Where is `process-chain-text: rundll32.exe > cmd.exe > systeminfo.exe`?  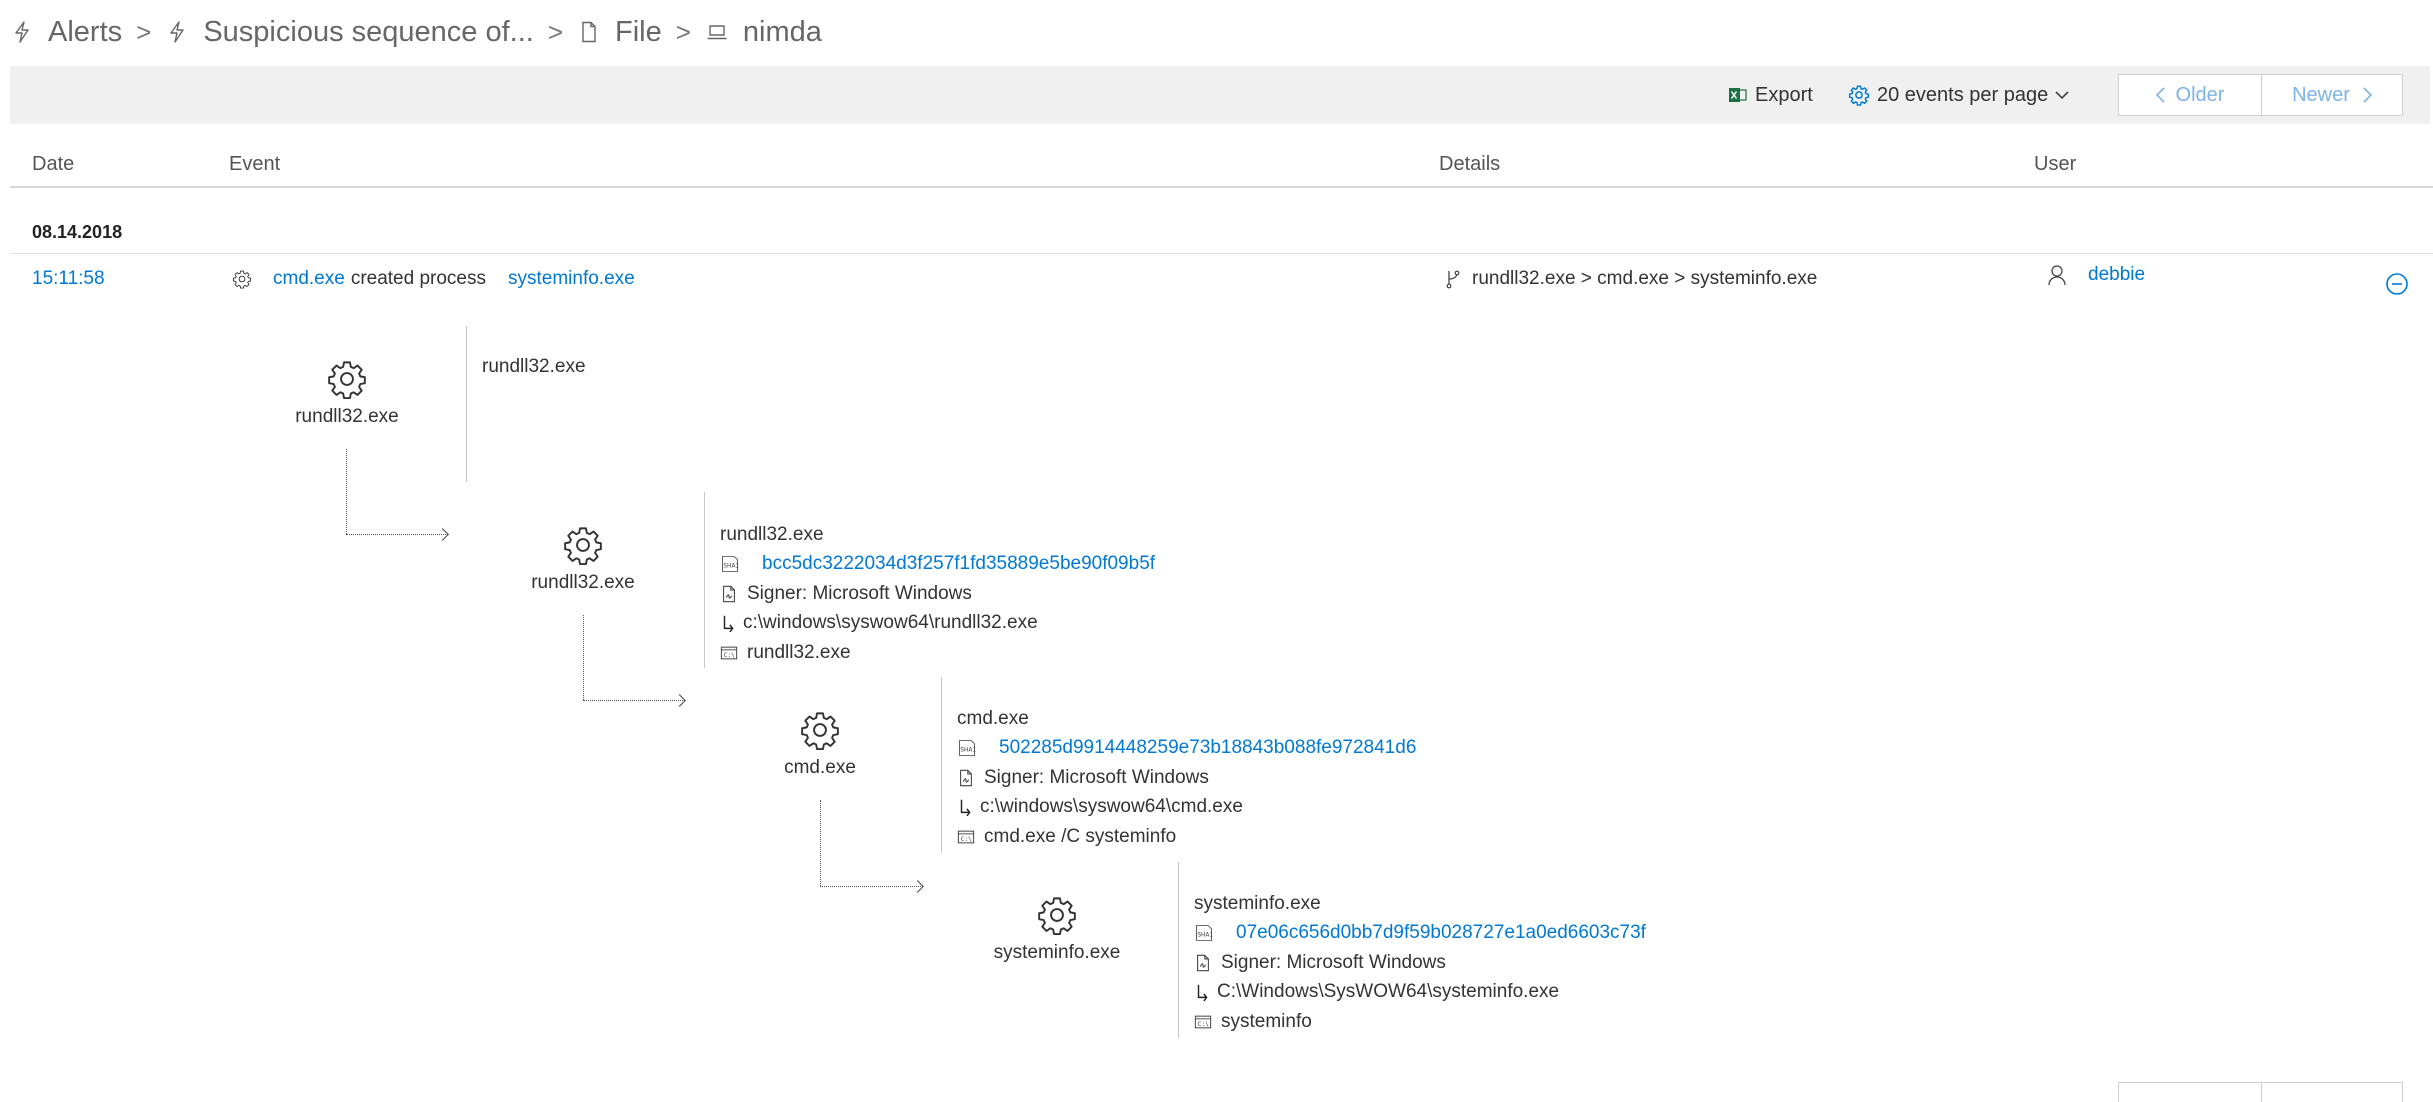
process-chain-text: rundll32.exe > cmd.exe > systeminfo.exe is located at coordinates (1645, 278).